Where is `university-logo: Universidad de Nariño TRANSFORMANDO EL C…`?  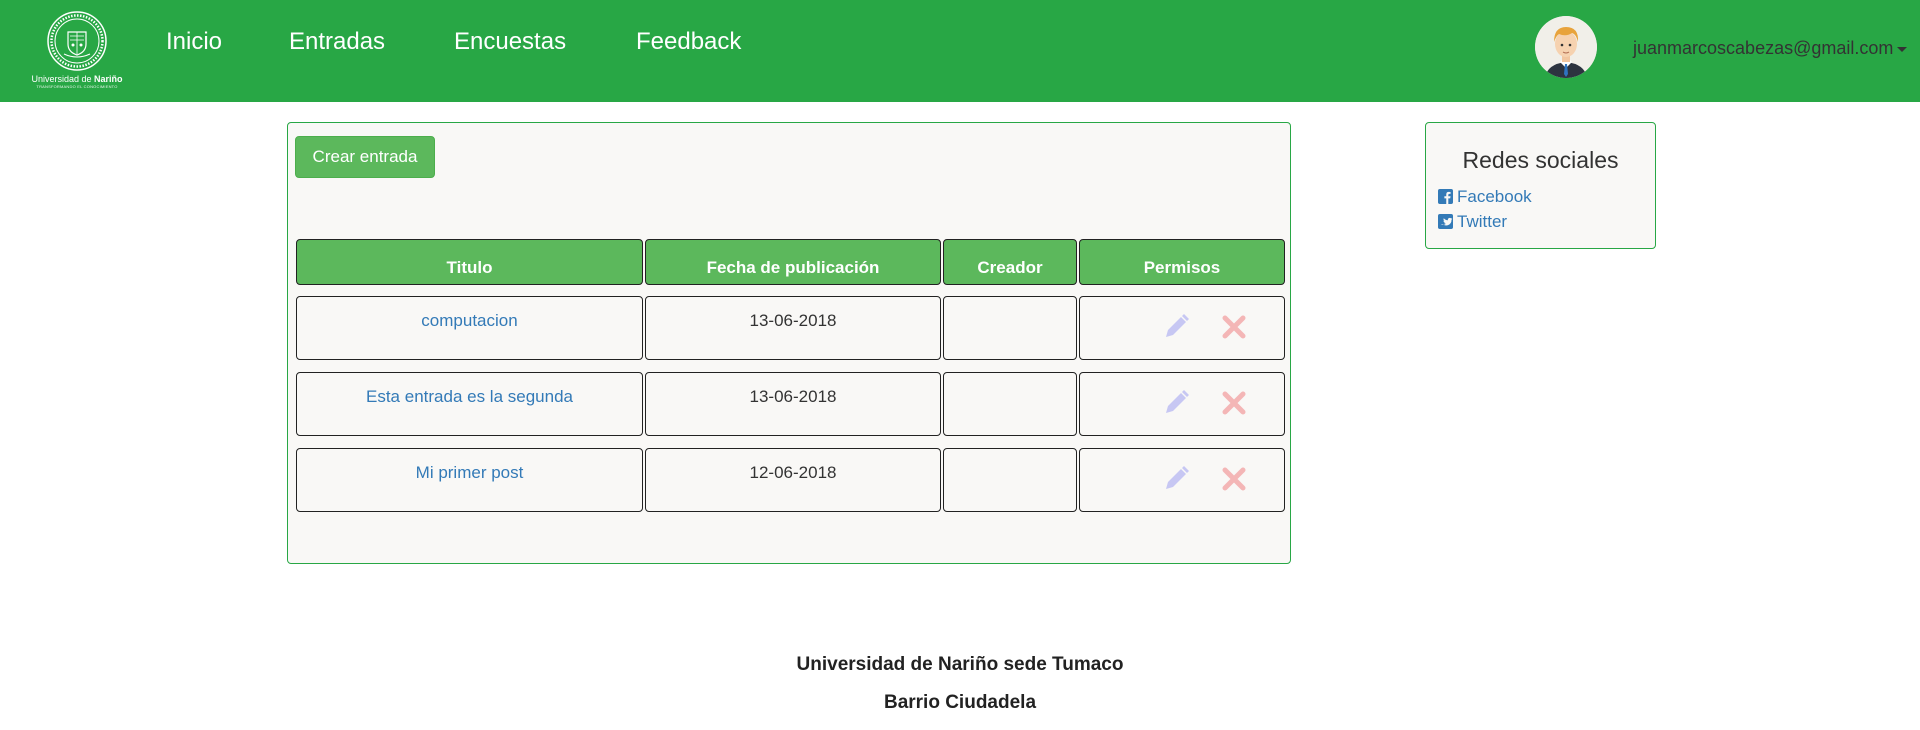 university-logo: Universidad de Nariño TRANSFORMANDO EL C… is located at coordinates (77, 50).